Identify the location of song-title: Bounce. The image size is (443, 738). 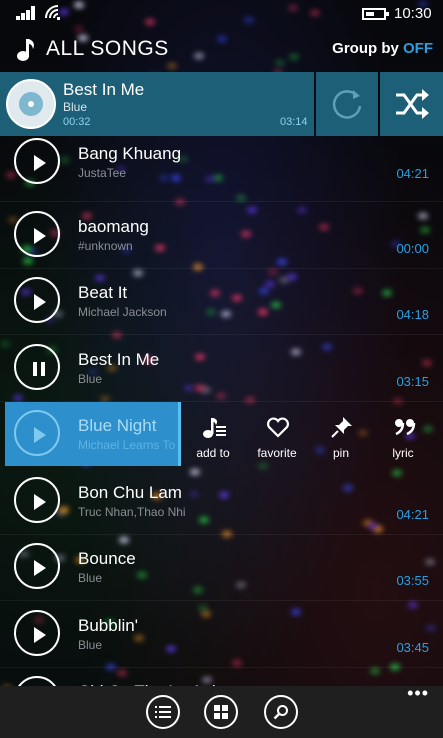
(107, 558).